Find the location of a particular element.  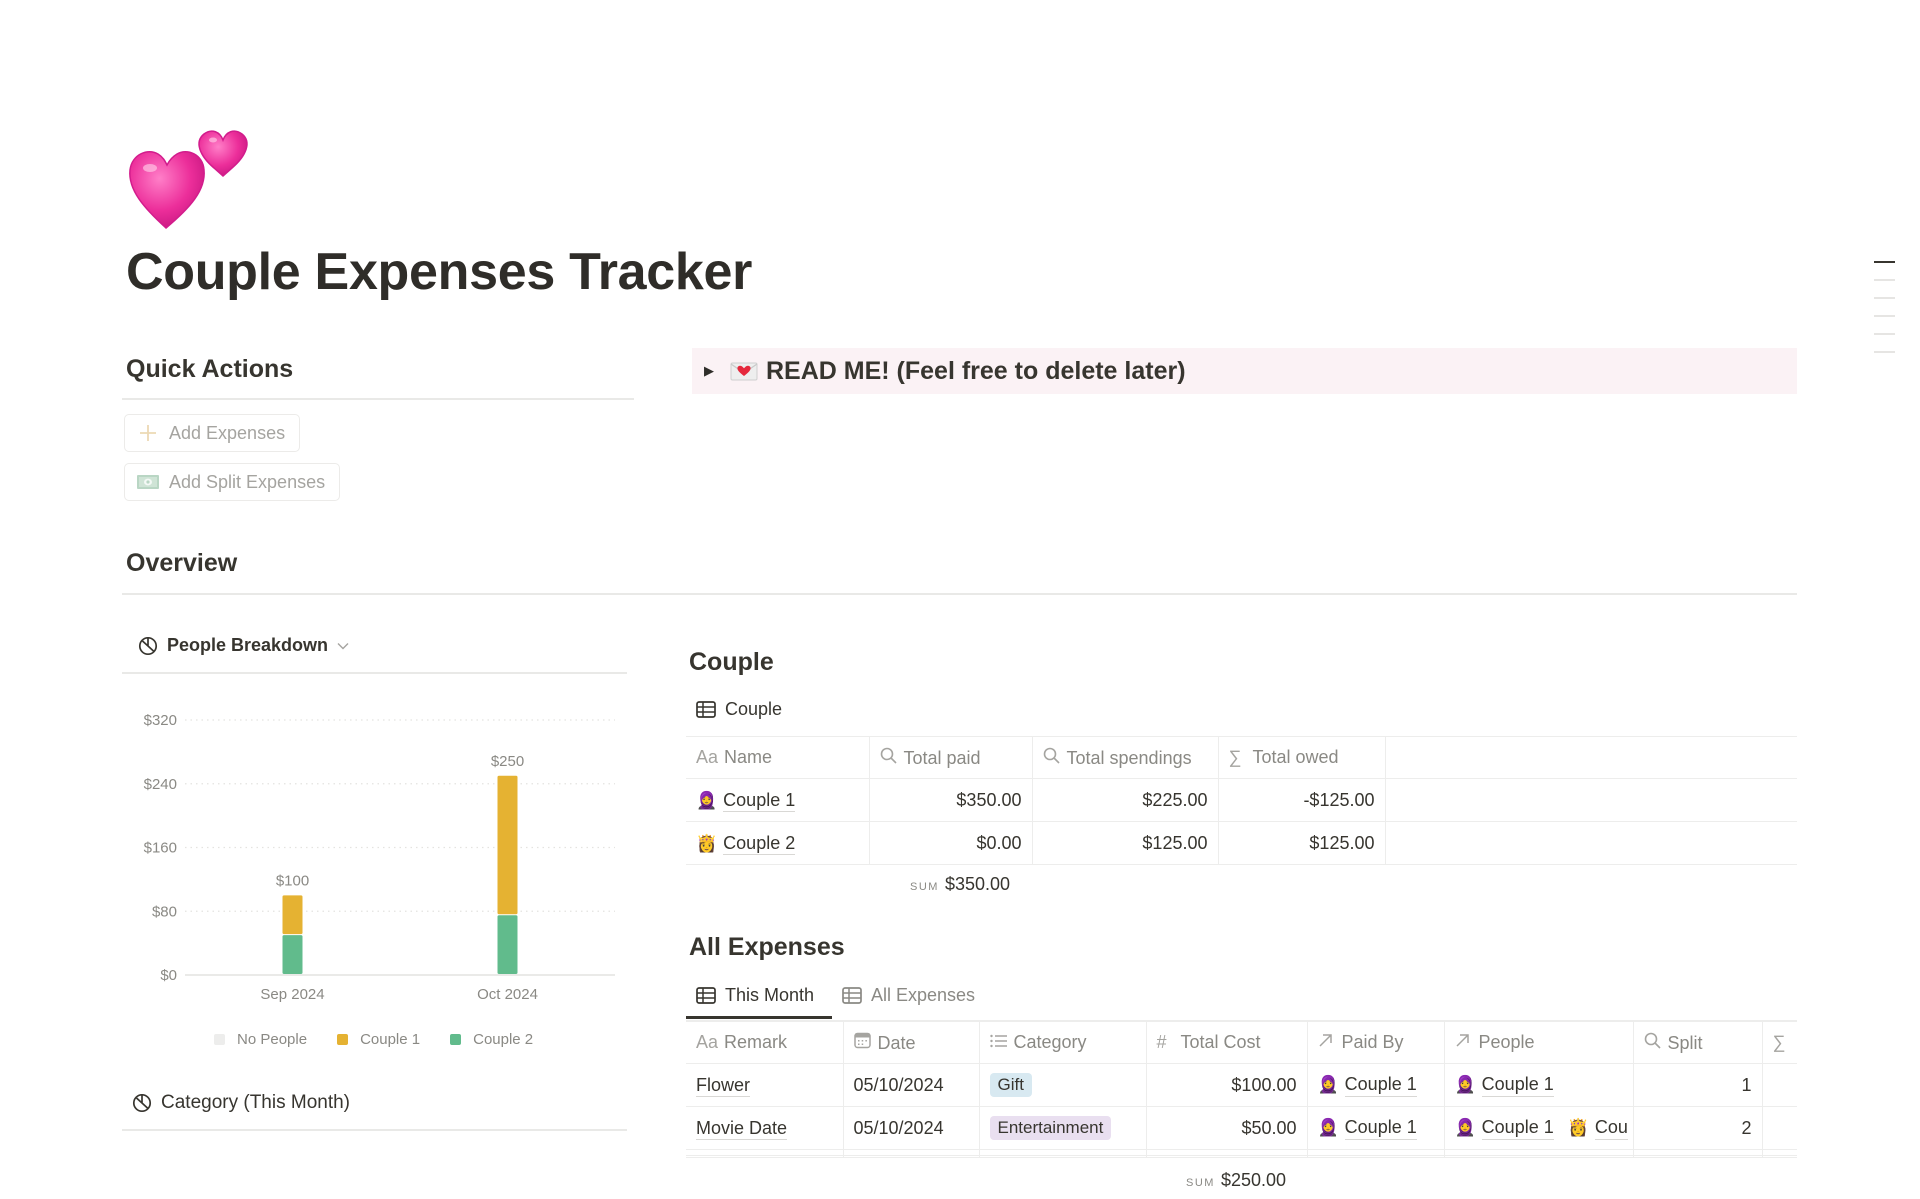

couple-name: Couple 2 is located at coordinates (759, 843).